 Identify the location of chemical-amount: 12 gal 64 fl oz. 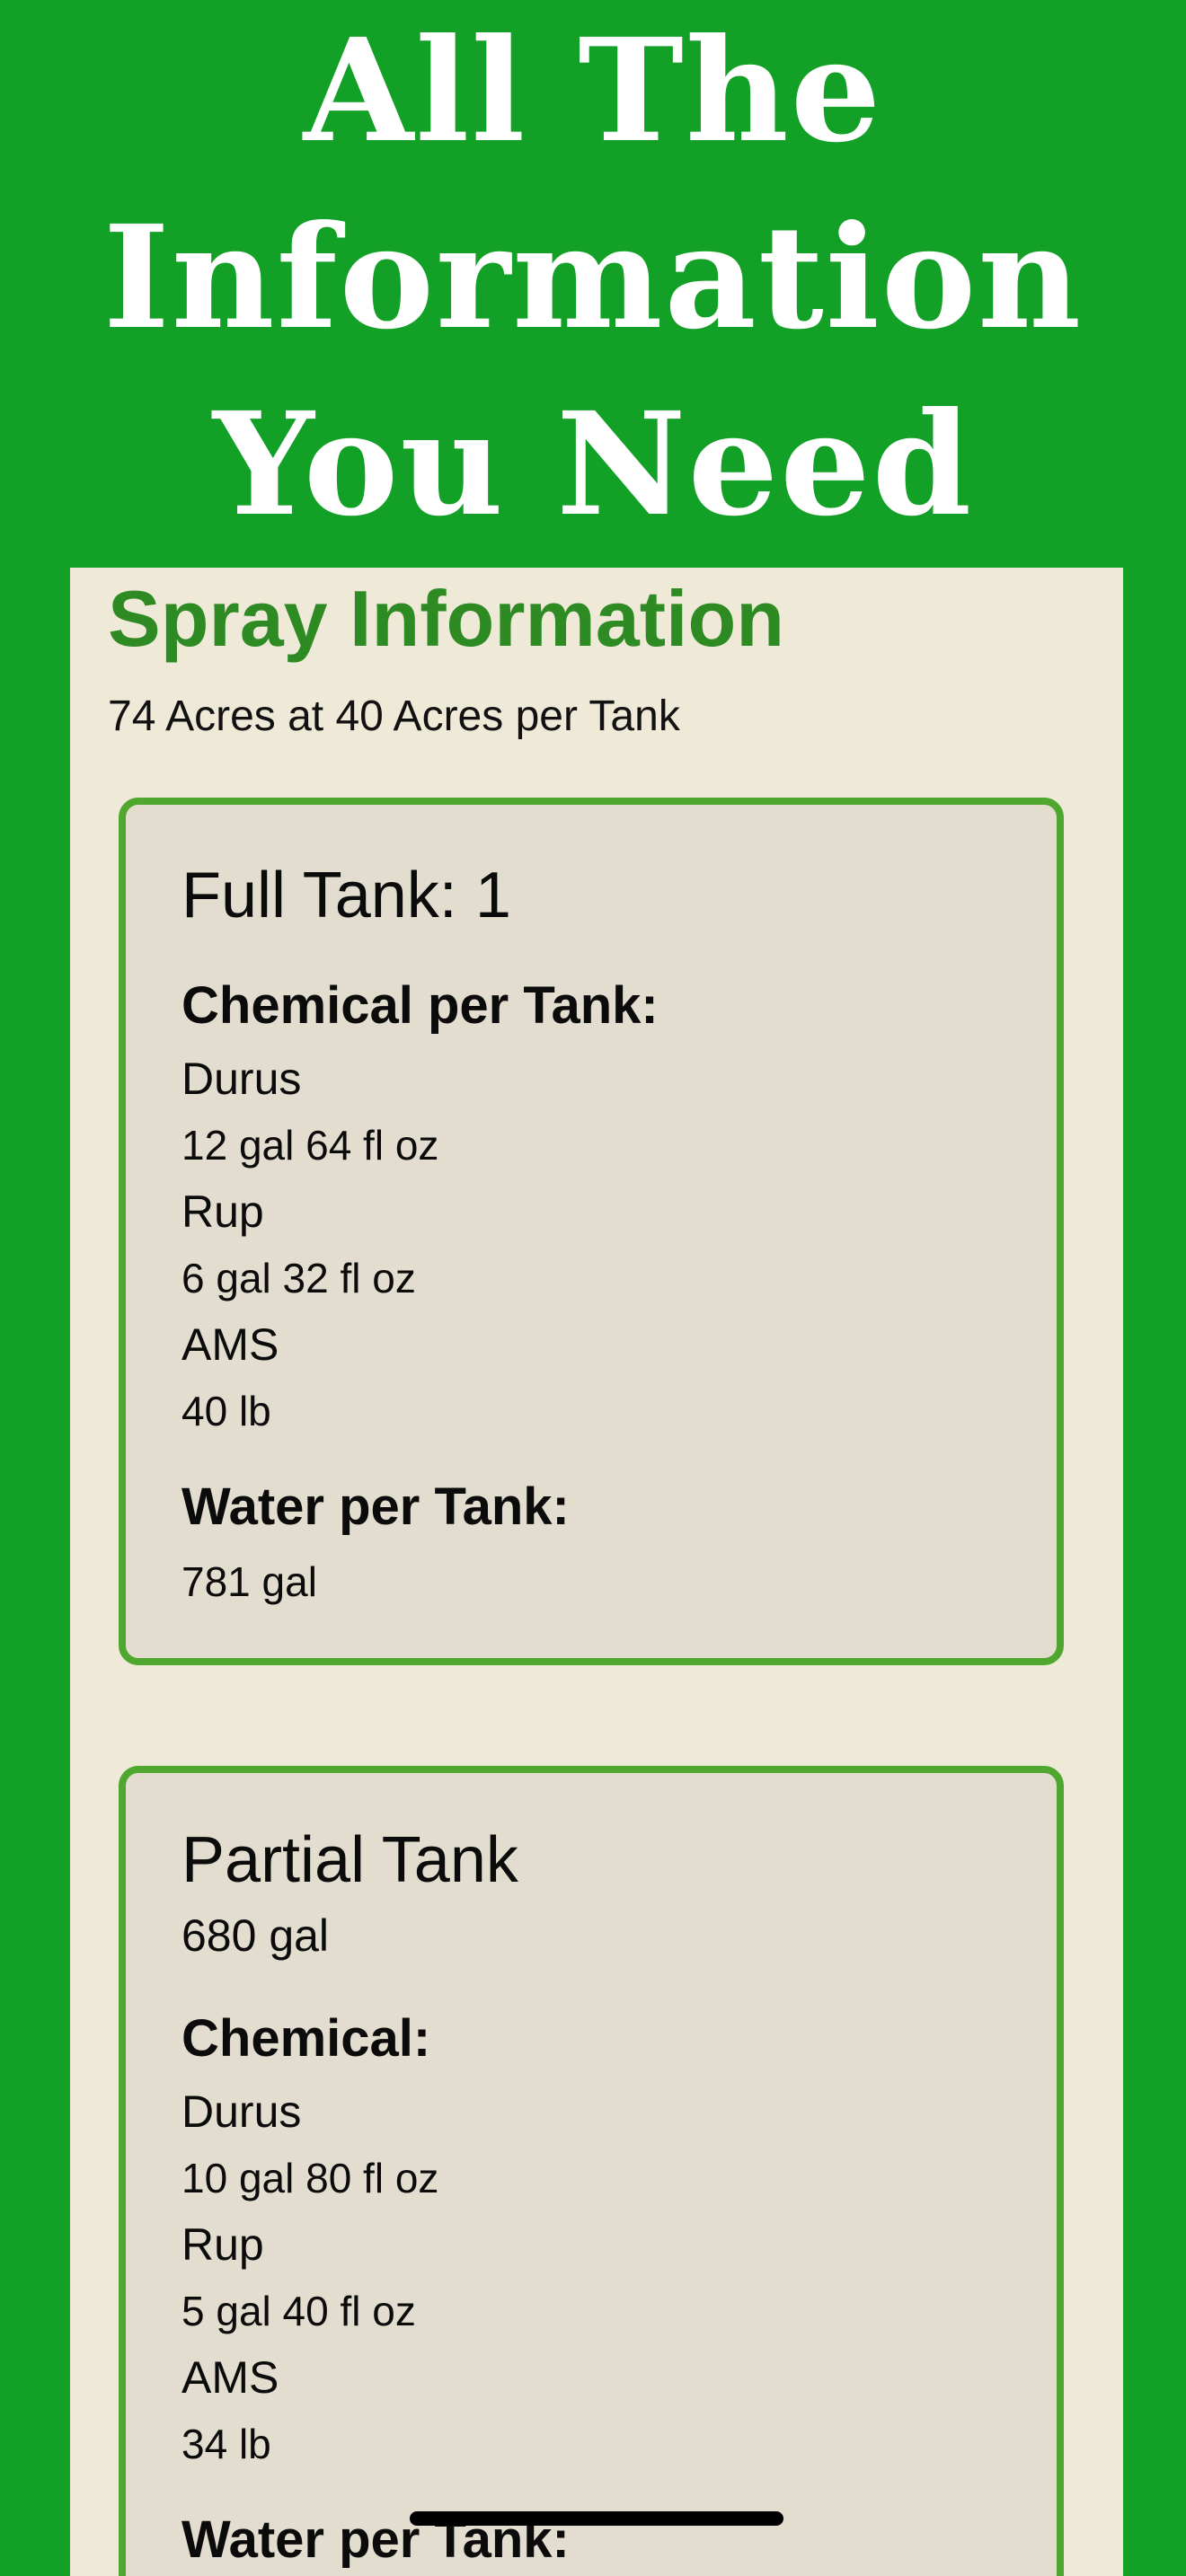
(310, 1145).